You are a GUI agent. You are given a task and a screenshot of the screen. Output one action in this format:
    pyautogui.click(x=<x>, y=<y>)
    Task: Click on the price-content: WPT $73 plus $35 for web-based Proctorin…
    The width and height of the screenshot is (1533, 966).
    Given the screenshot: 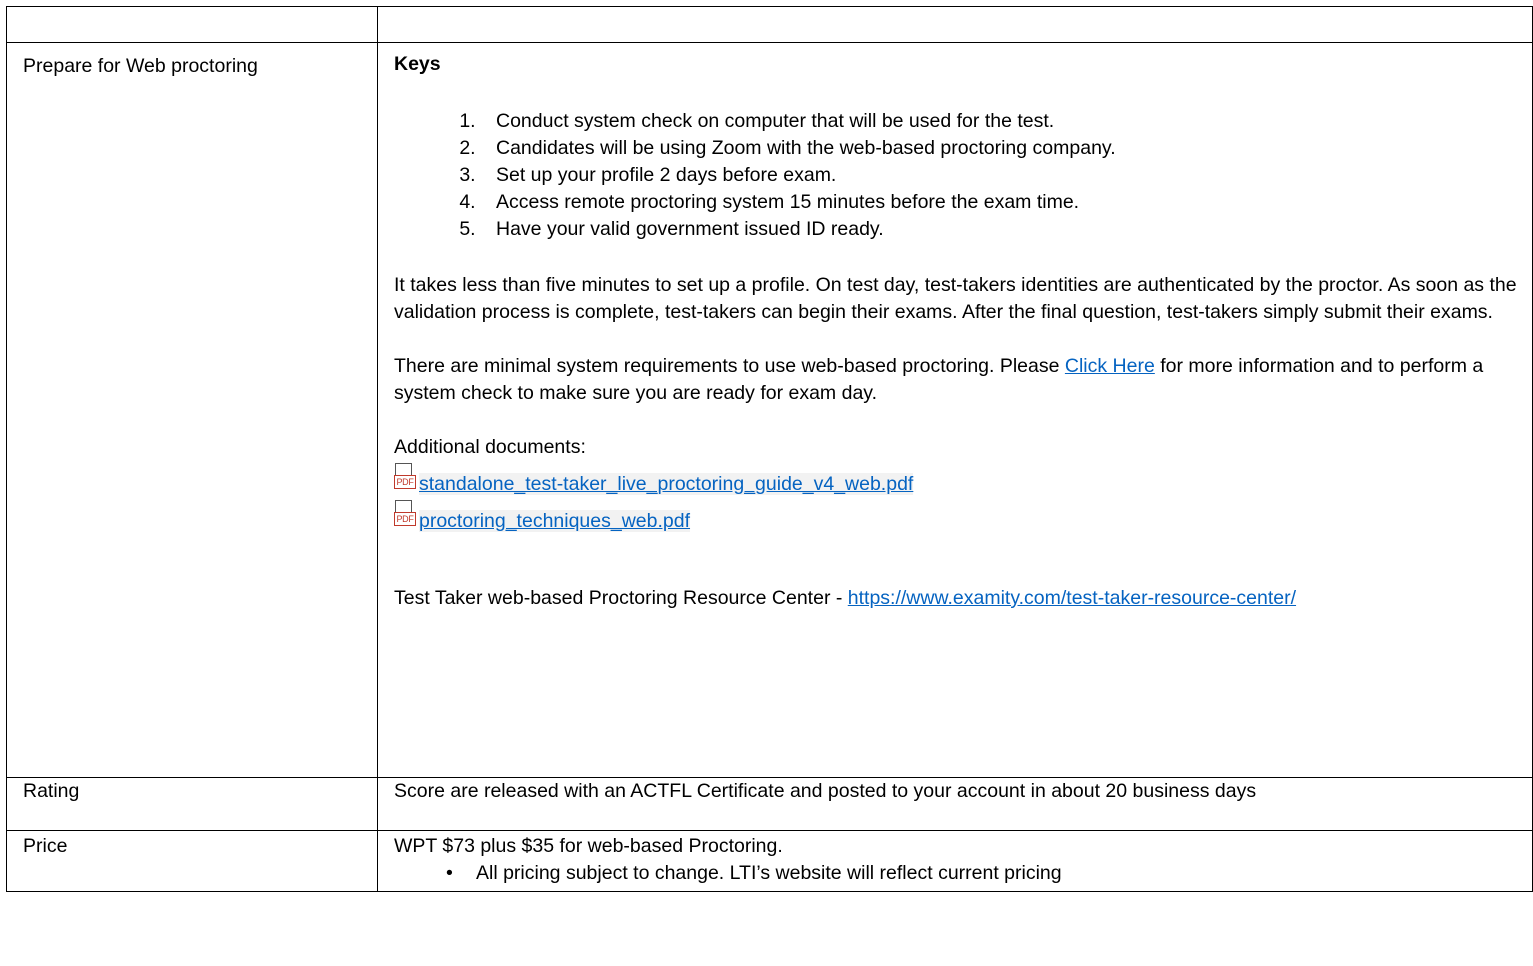 What is the action you would take?
    pyautogui.click(x=955, y=861)
    